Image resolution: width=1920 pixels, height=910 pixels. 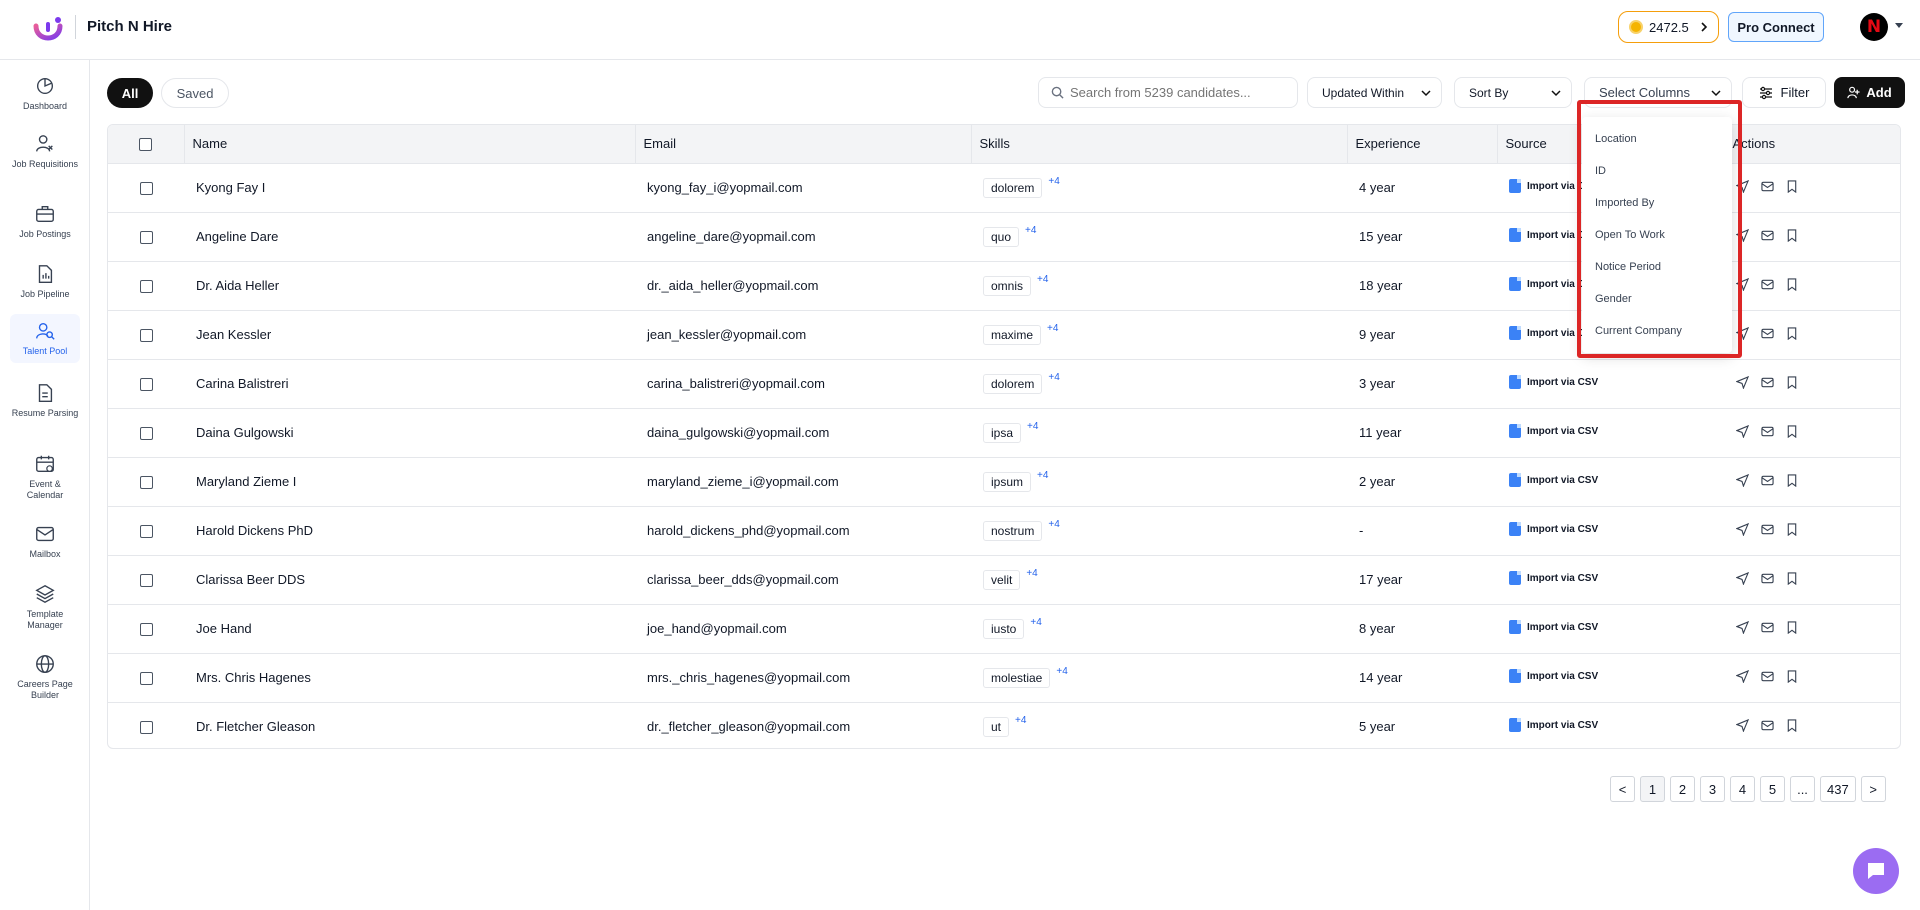 I want to click on column-option-imported-by: Imported By, so click(x=1657, y=203).